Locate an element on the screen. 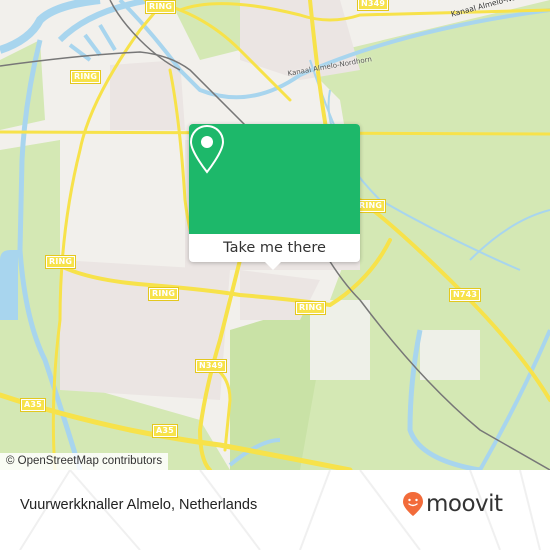 Image resolution: width=550 pixels, height=550 pixels. take-me-there-button: Take me there is located at coordinates (274, 248).